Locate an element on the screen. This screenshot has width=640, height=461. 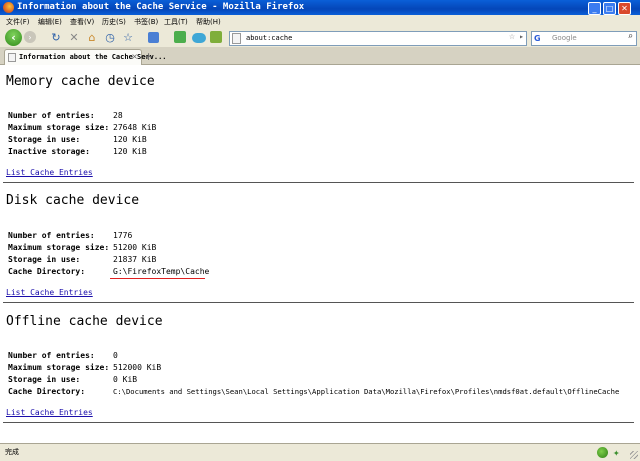
tab-close-icon: × is located at coordinates (134, 56).